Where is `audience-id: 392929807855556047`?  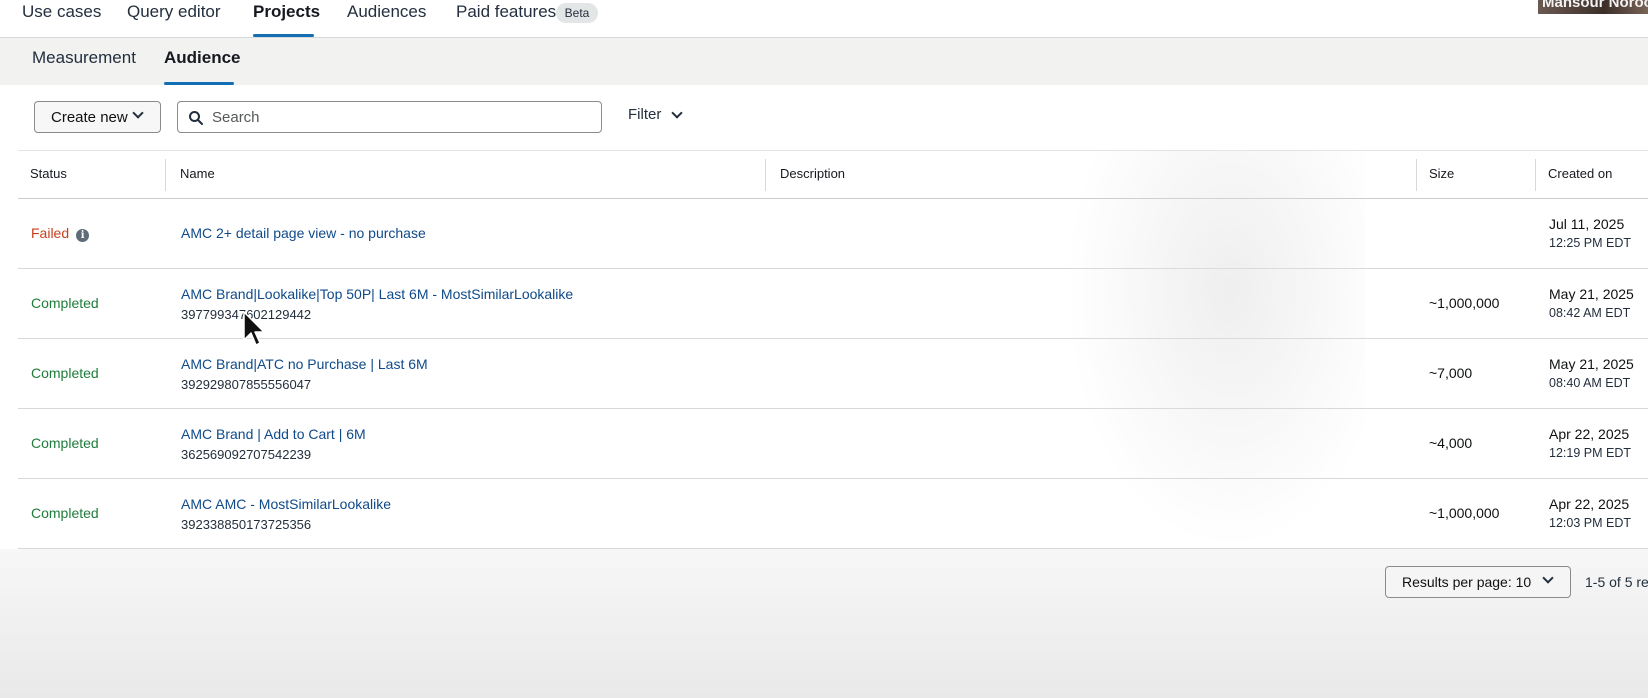
audience-id: 392929807855556047 is located at coordinates (246, 384).